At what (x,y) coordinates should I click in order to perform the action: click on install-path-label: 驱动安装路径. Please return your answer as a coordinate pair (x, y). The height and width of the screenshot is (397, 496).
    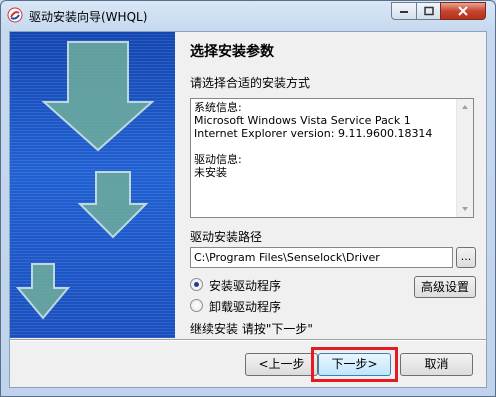
    Looking at the image, I should click on (226, 237).